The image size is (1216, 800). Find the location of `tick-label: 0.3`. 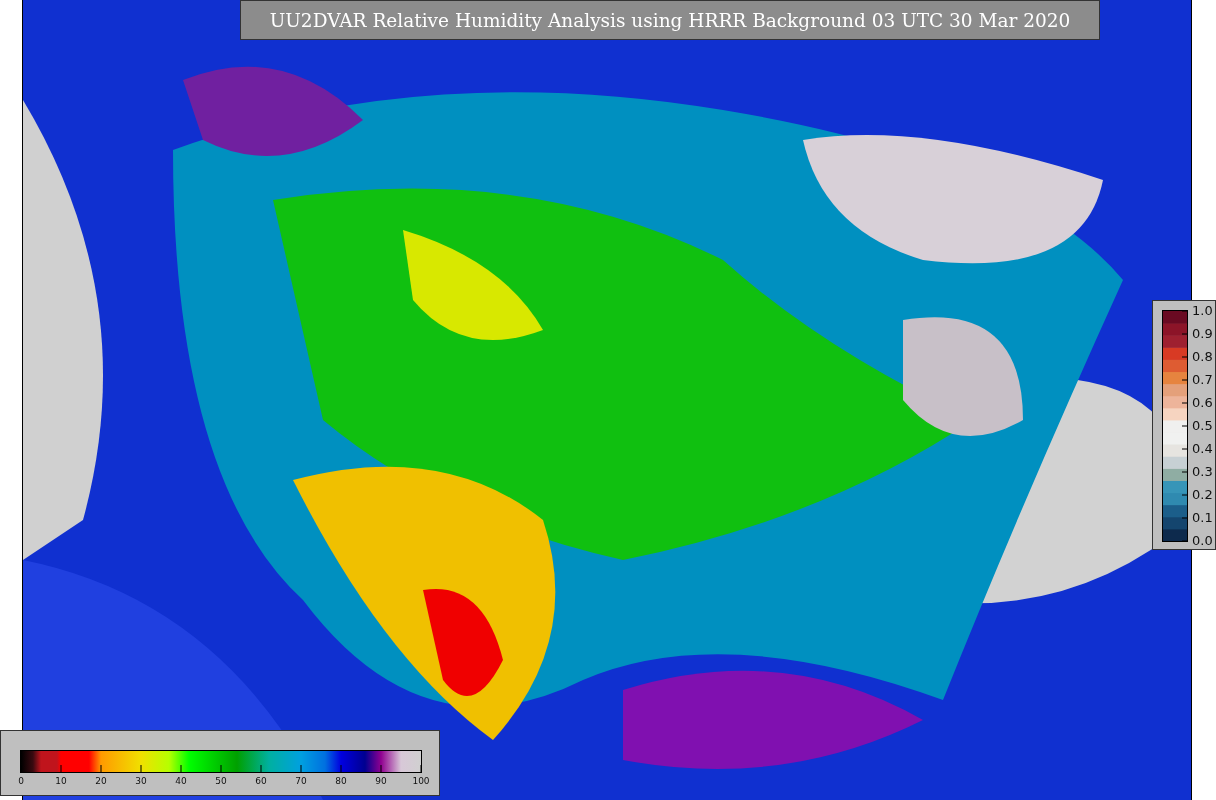

tick-label: 0.3 is located at coordinates (1202, 471).